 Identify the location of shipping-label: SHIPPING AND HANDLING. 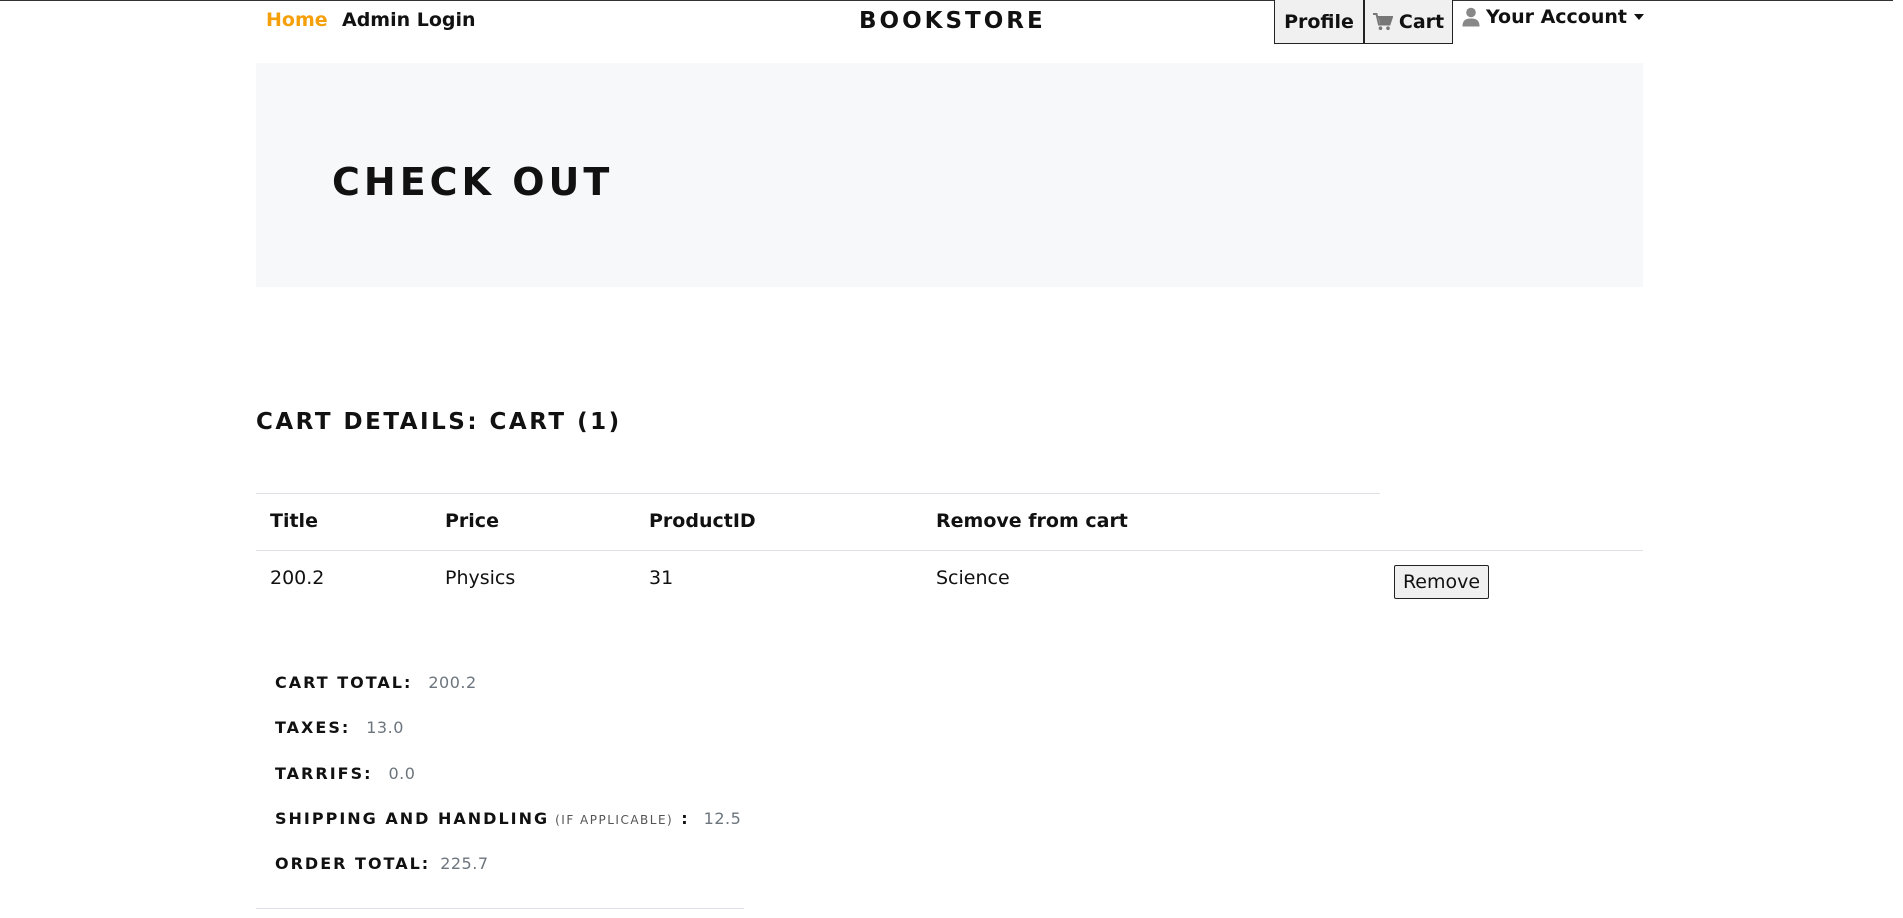
(412, 818).